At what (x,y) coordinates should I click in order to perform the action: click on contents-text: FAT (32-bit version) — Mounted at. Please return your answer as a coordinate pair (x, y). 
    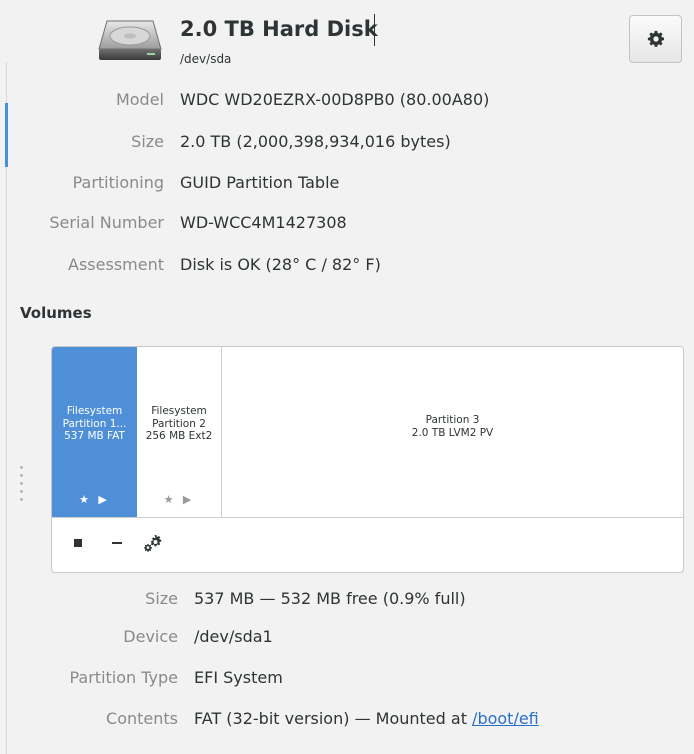
    Looking at the image, I should click on (333, 718).